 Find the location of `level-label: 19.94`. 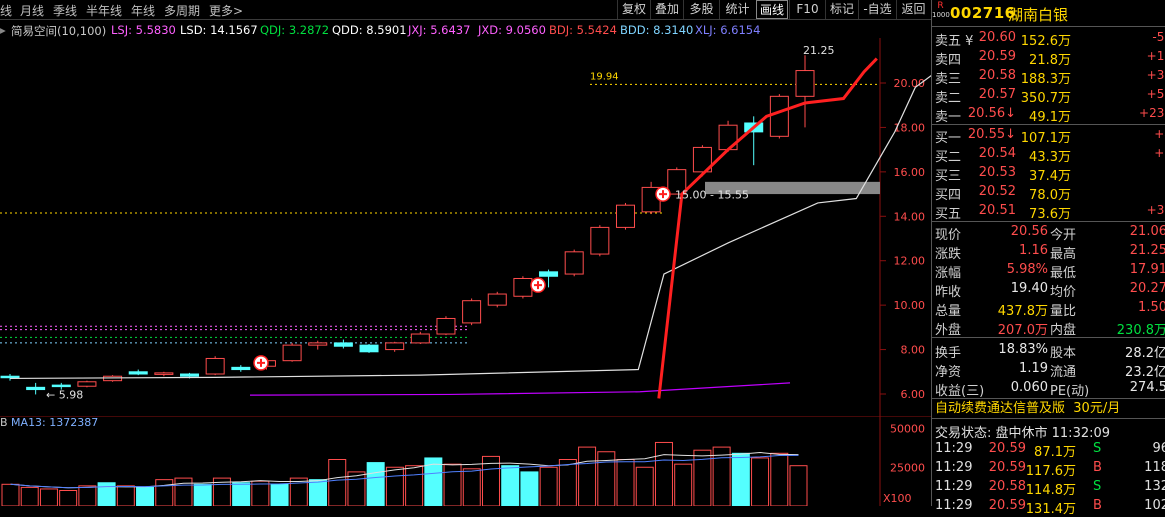

level-label: 19.94 is located at coordinates (604, 76).